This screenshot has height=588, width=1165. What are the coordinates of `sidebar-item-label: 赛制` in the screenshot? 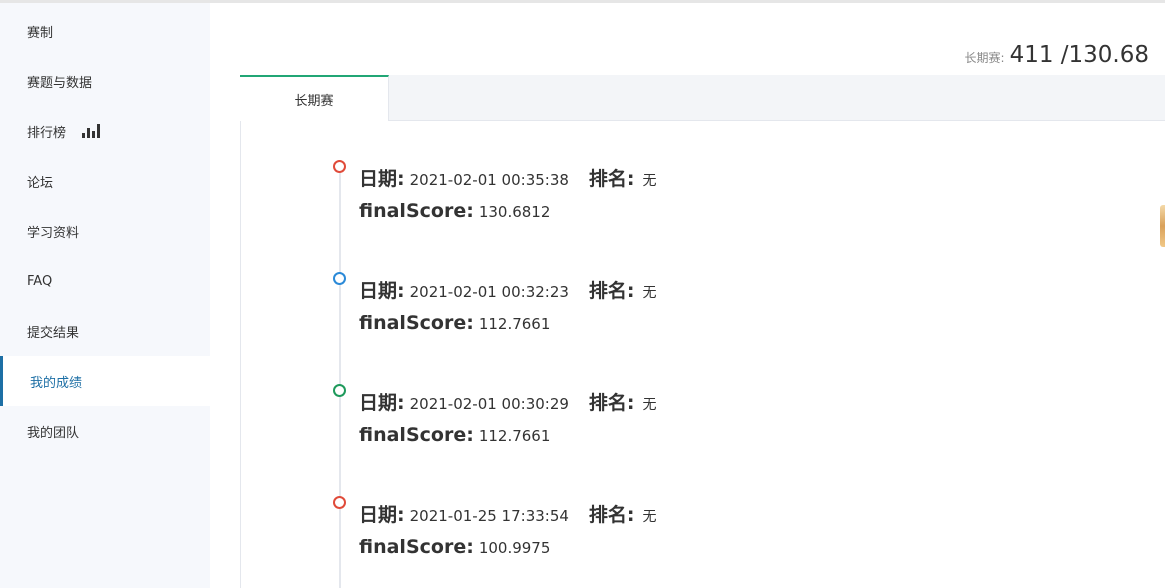 It's located at (40, 33).